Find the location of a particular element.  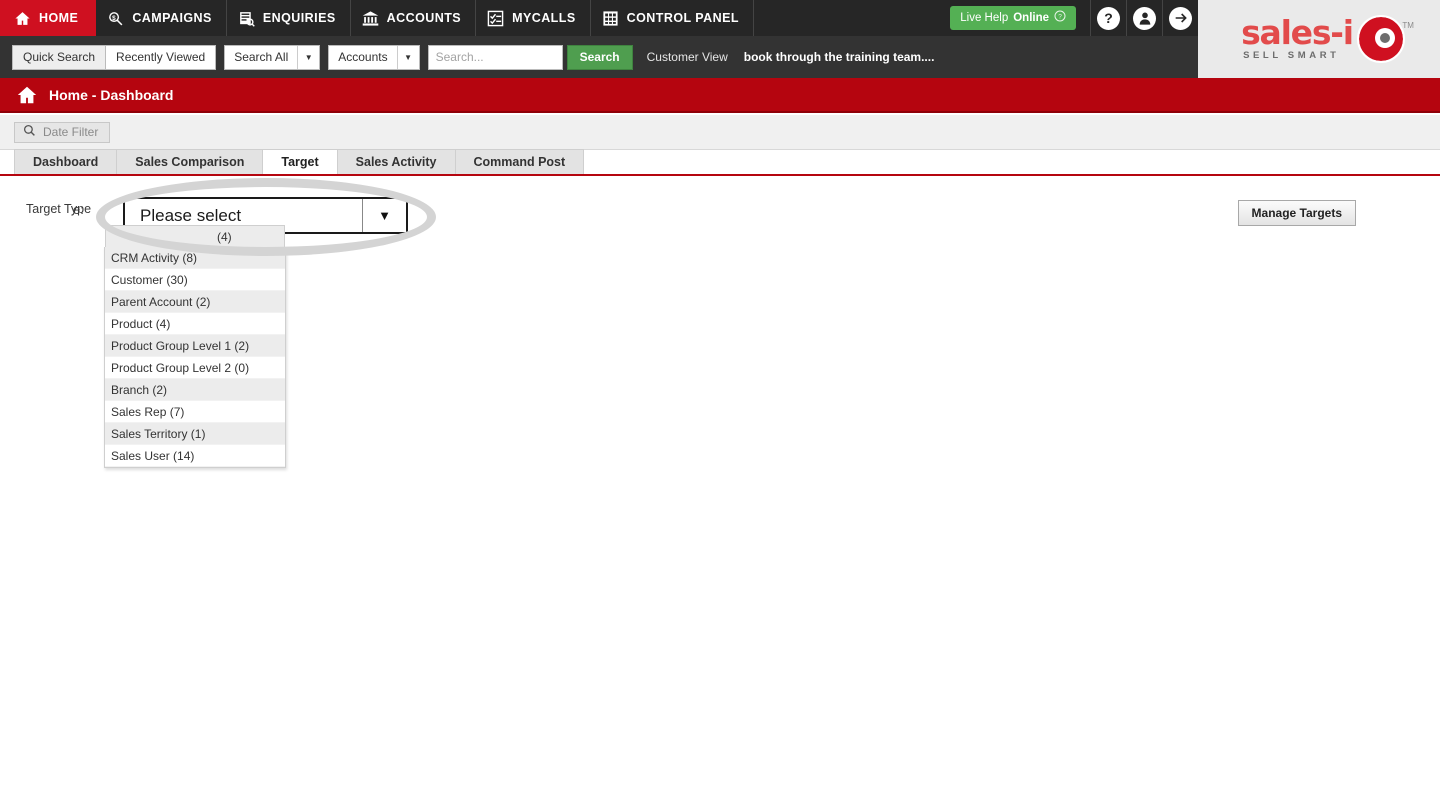

nav-item-mycalls-label: MYCALLS is located at coordinates (544, 18).